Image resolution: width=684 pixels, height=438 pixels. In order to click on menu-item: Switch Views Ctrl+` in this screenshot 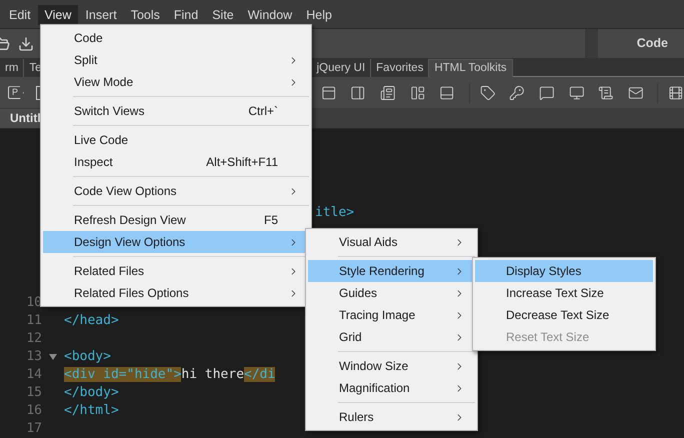, I will do `click(176, 111)`.